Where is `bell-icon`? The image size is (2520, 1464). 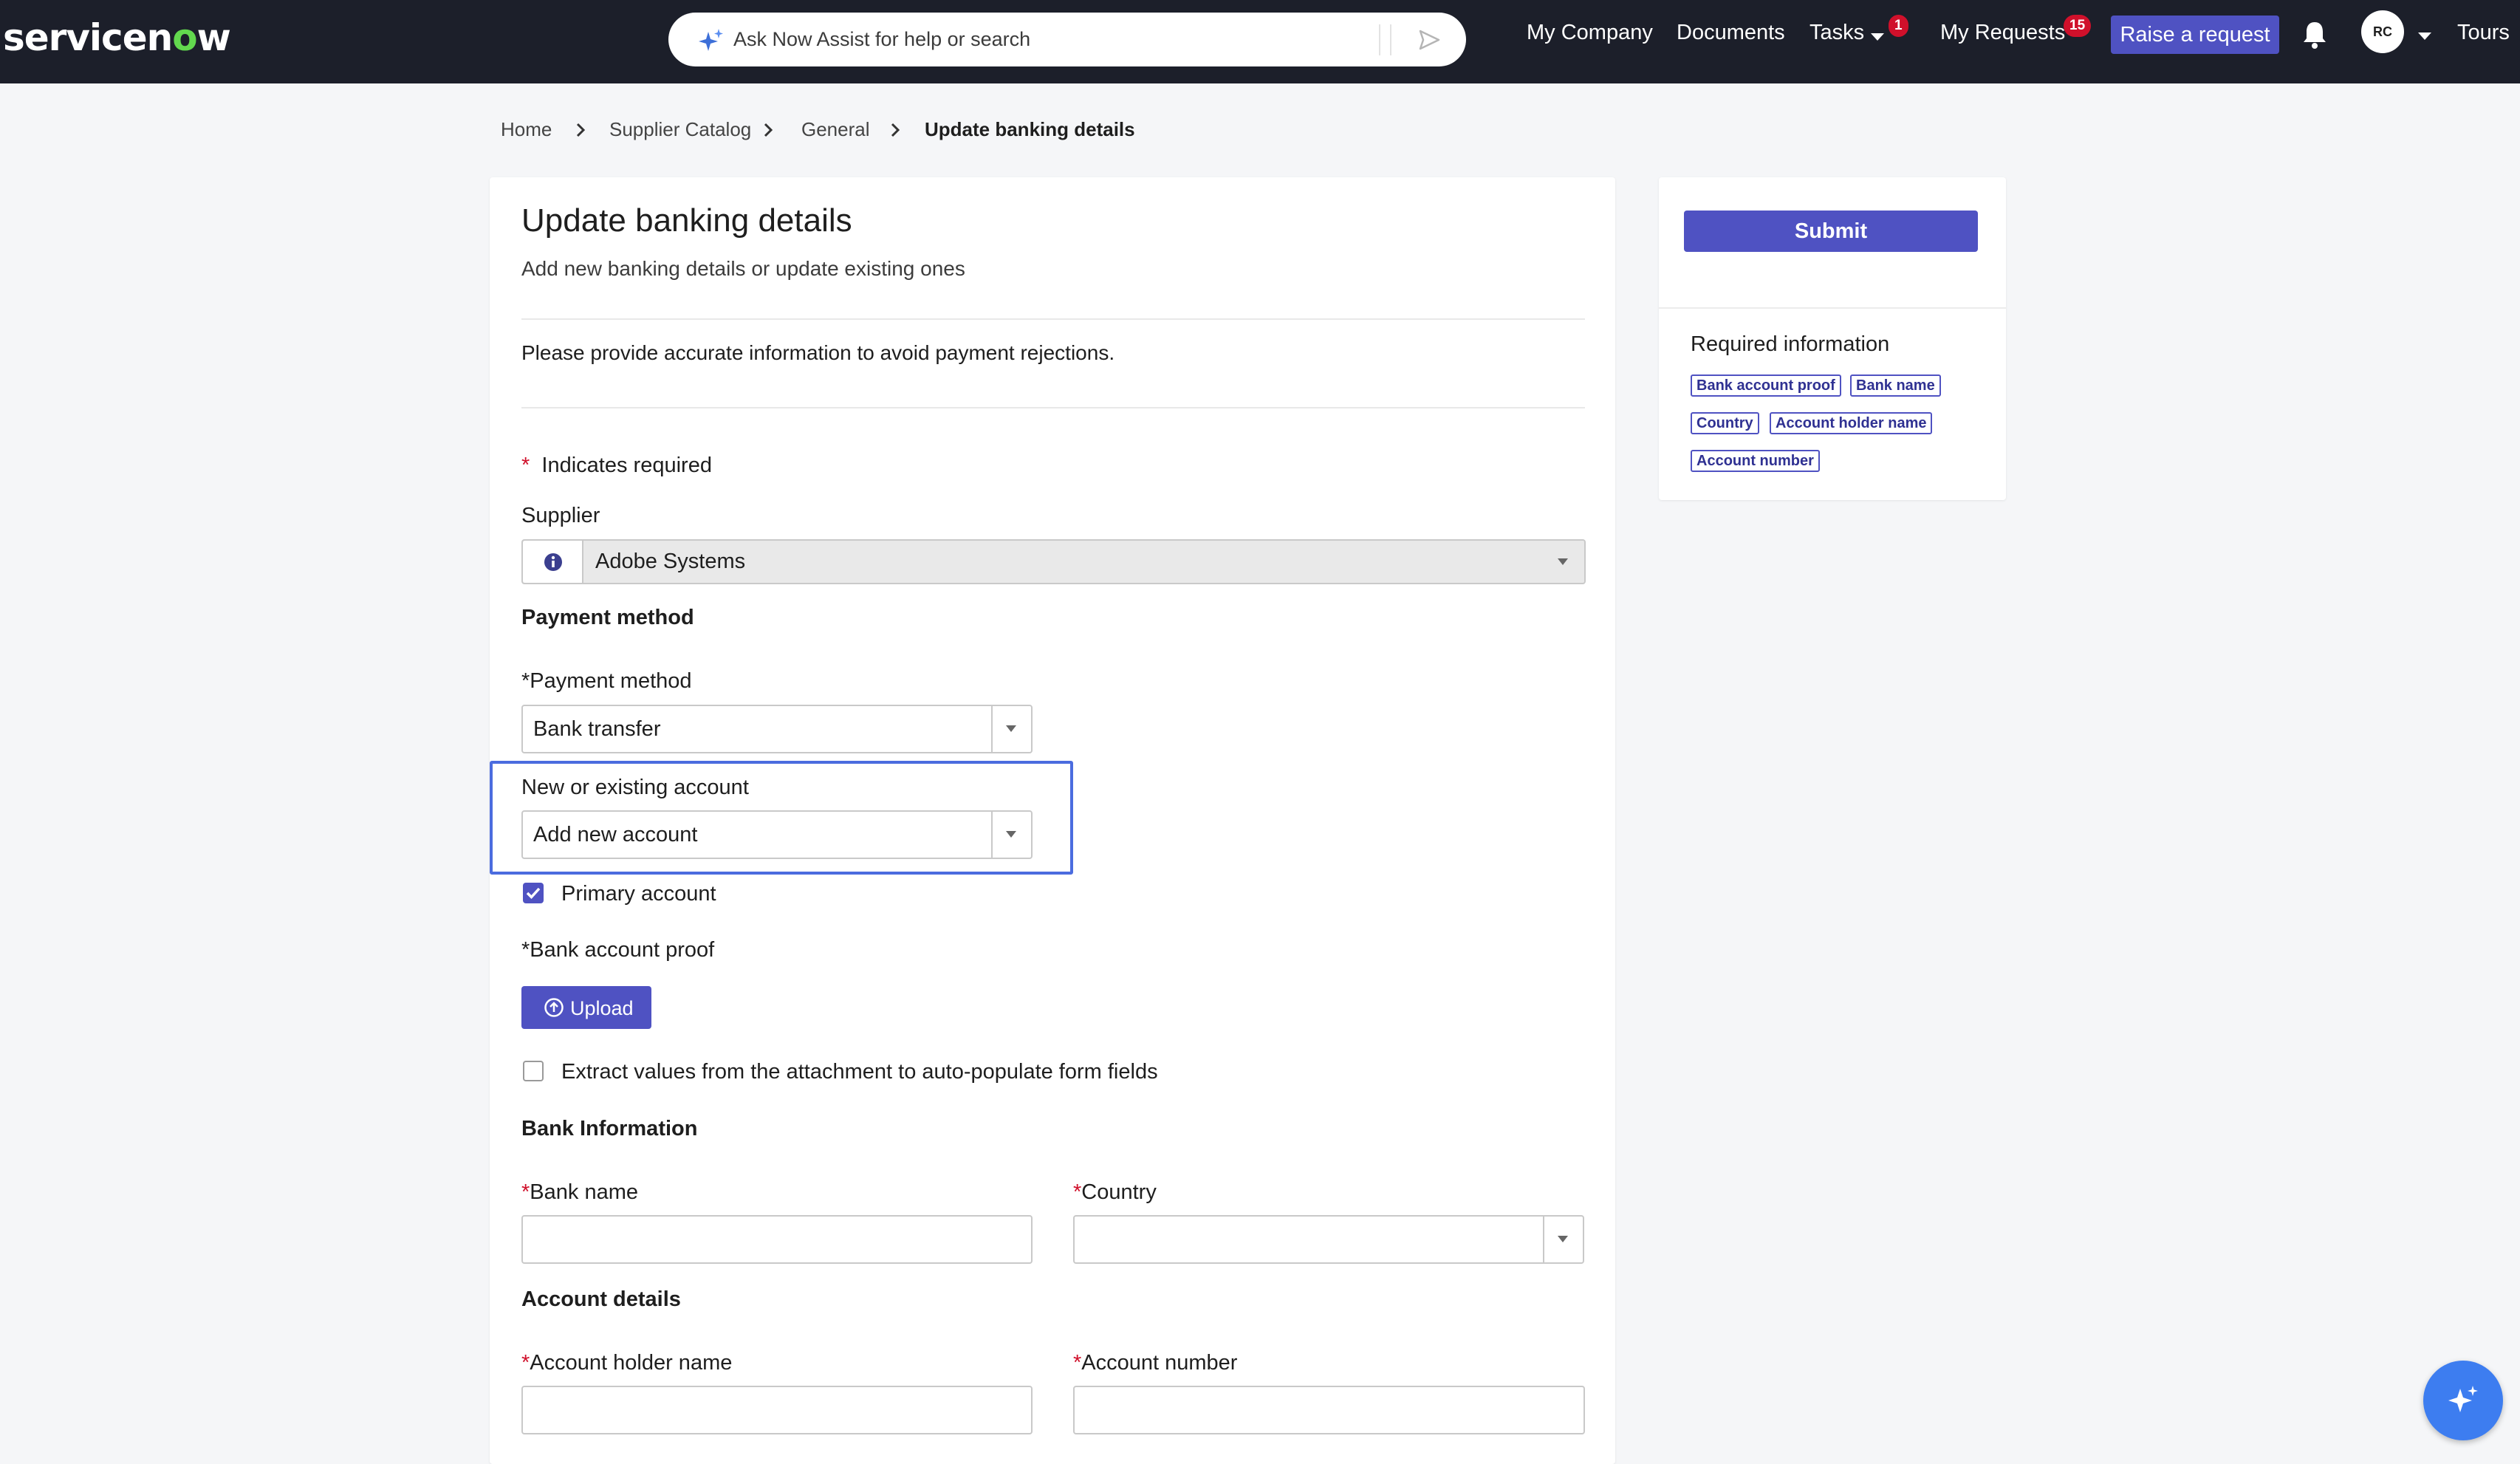
bell-icon is located at coordinates (2314, 34).